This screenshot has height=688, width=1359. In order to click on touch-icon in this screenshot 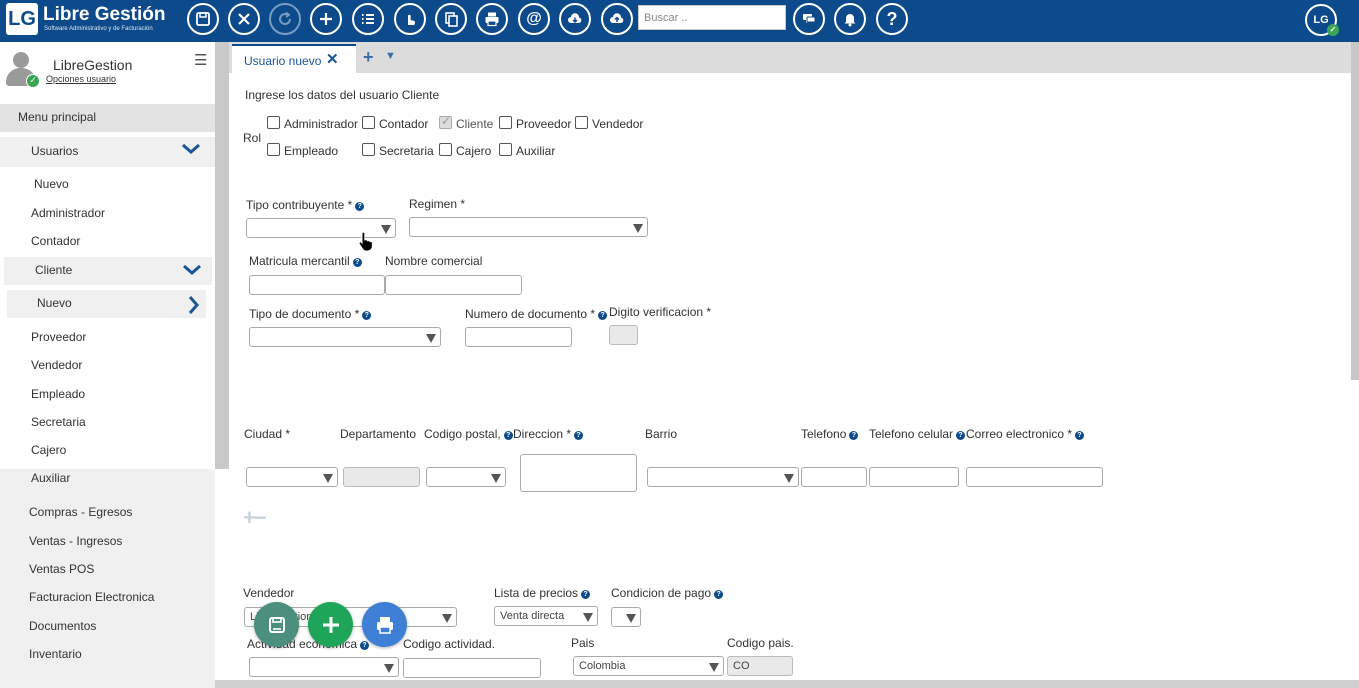, I will do `click(410, 19)`.